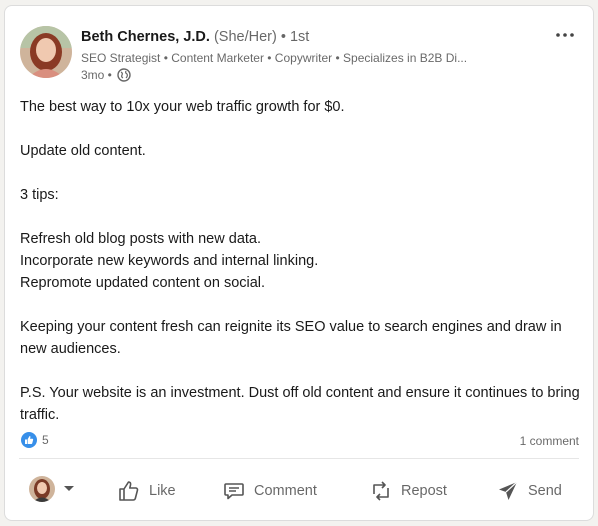  I want to click on actor-switcher, so click(52, 489).